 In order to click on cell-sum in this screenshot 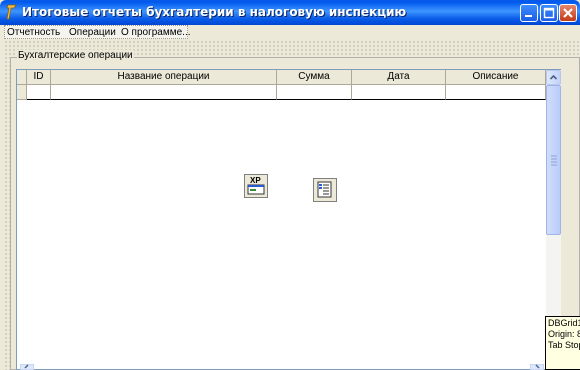, I will do `click(314, 92)`.